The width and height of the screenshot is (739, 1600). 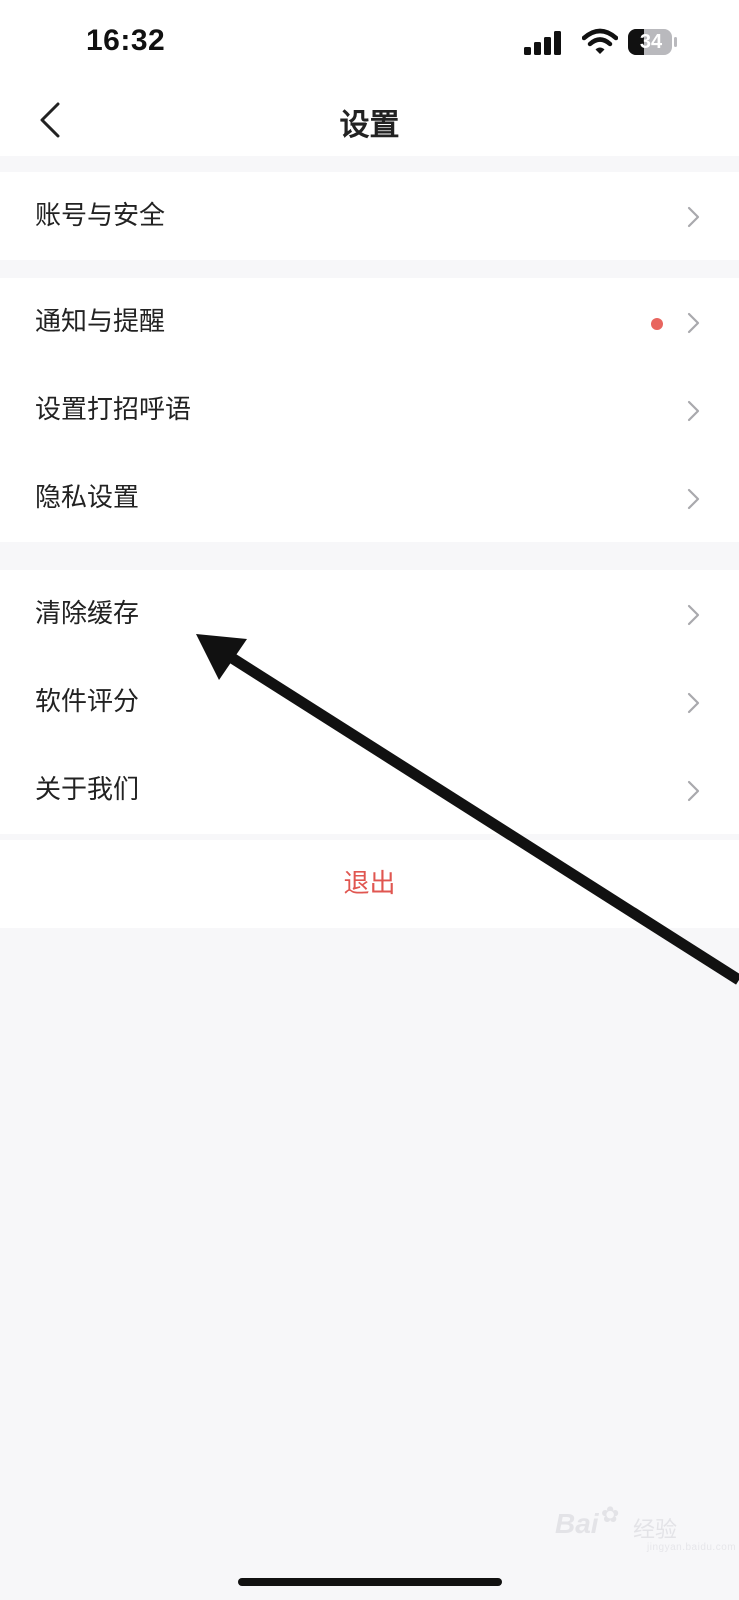 What do you see at coordinates (651, 42) in the screenshot?
I see `battery-level: 34` at bounding box center [651, 42].